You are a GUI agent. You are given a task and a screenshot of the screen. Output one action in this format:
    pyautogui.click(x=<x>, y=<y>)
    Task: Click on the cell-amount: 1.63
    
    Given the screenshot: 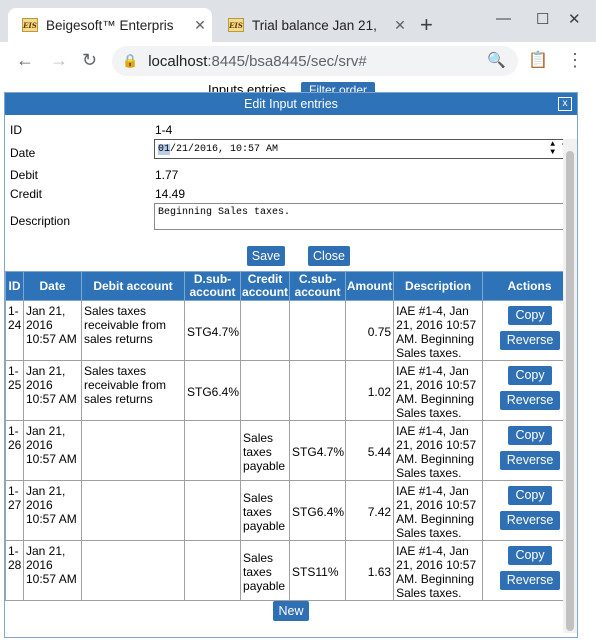 What is the action you would take?
    pyautogui.click(x=370, y=570)
    